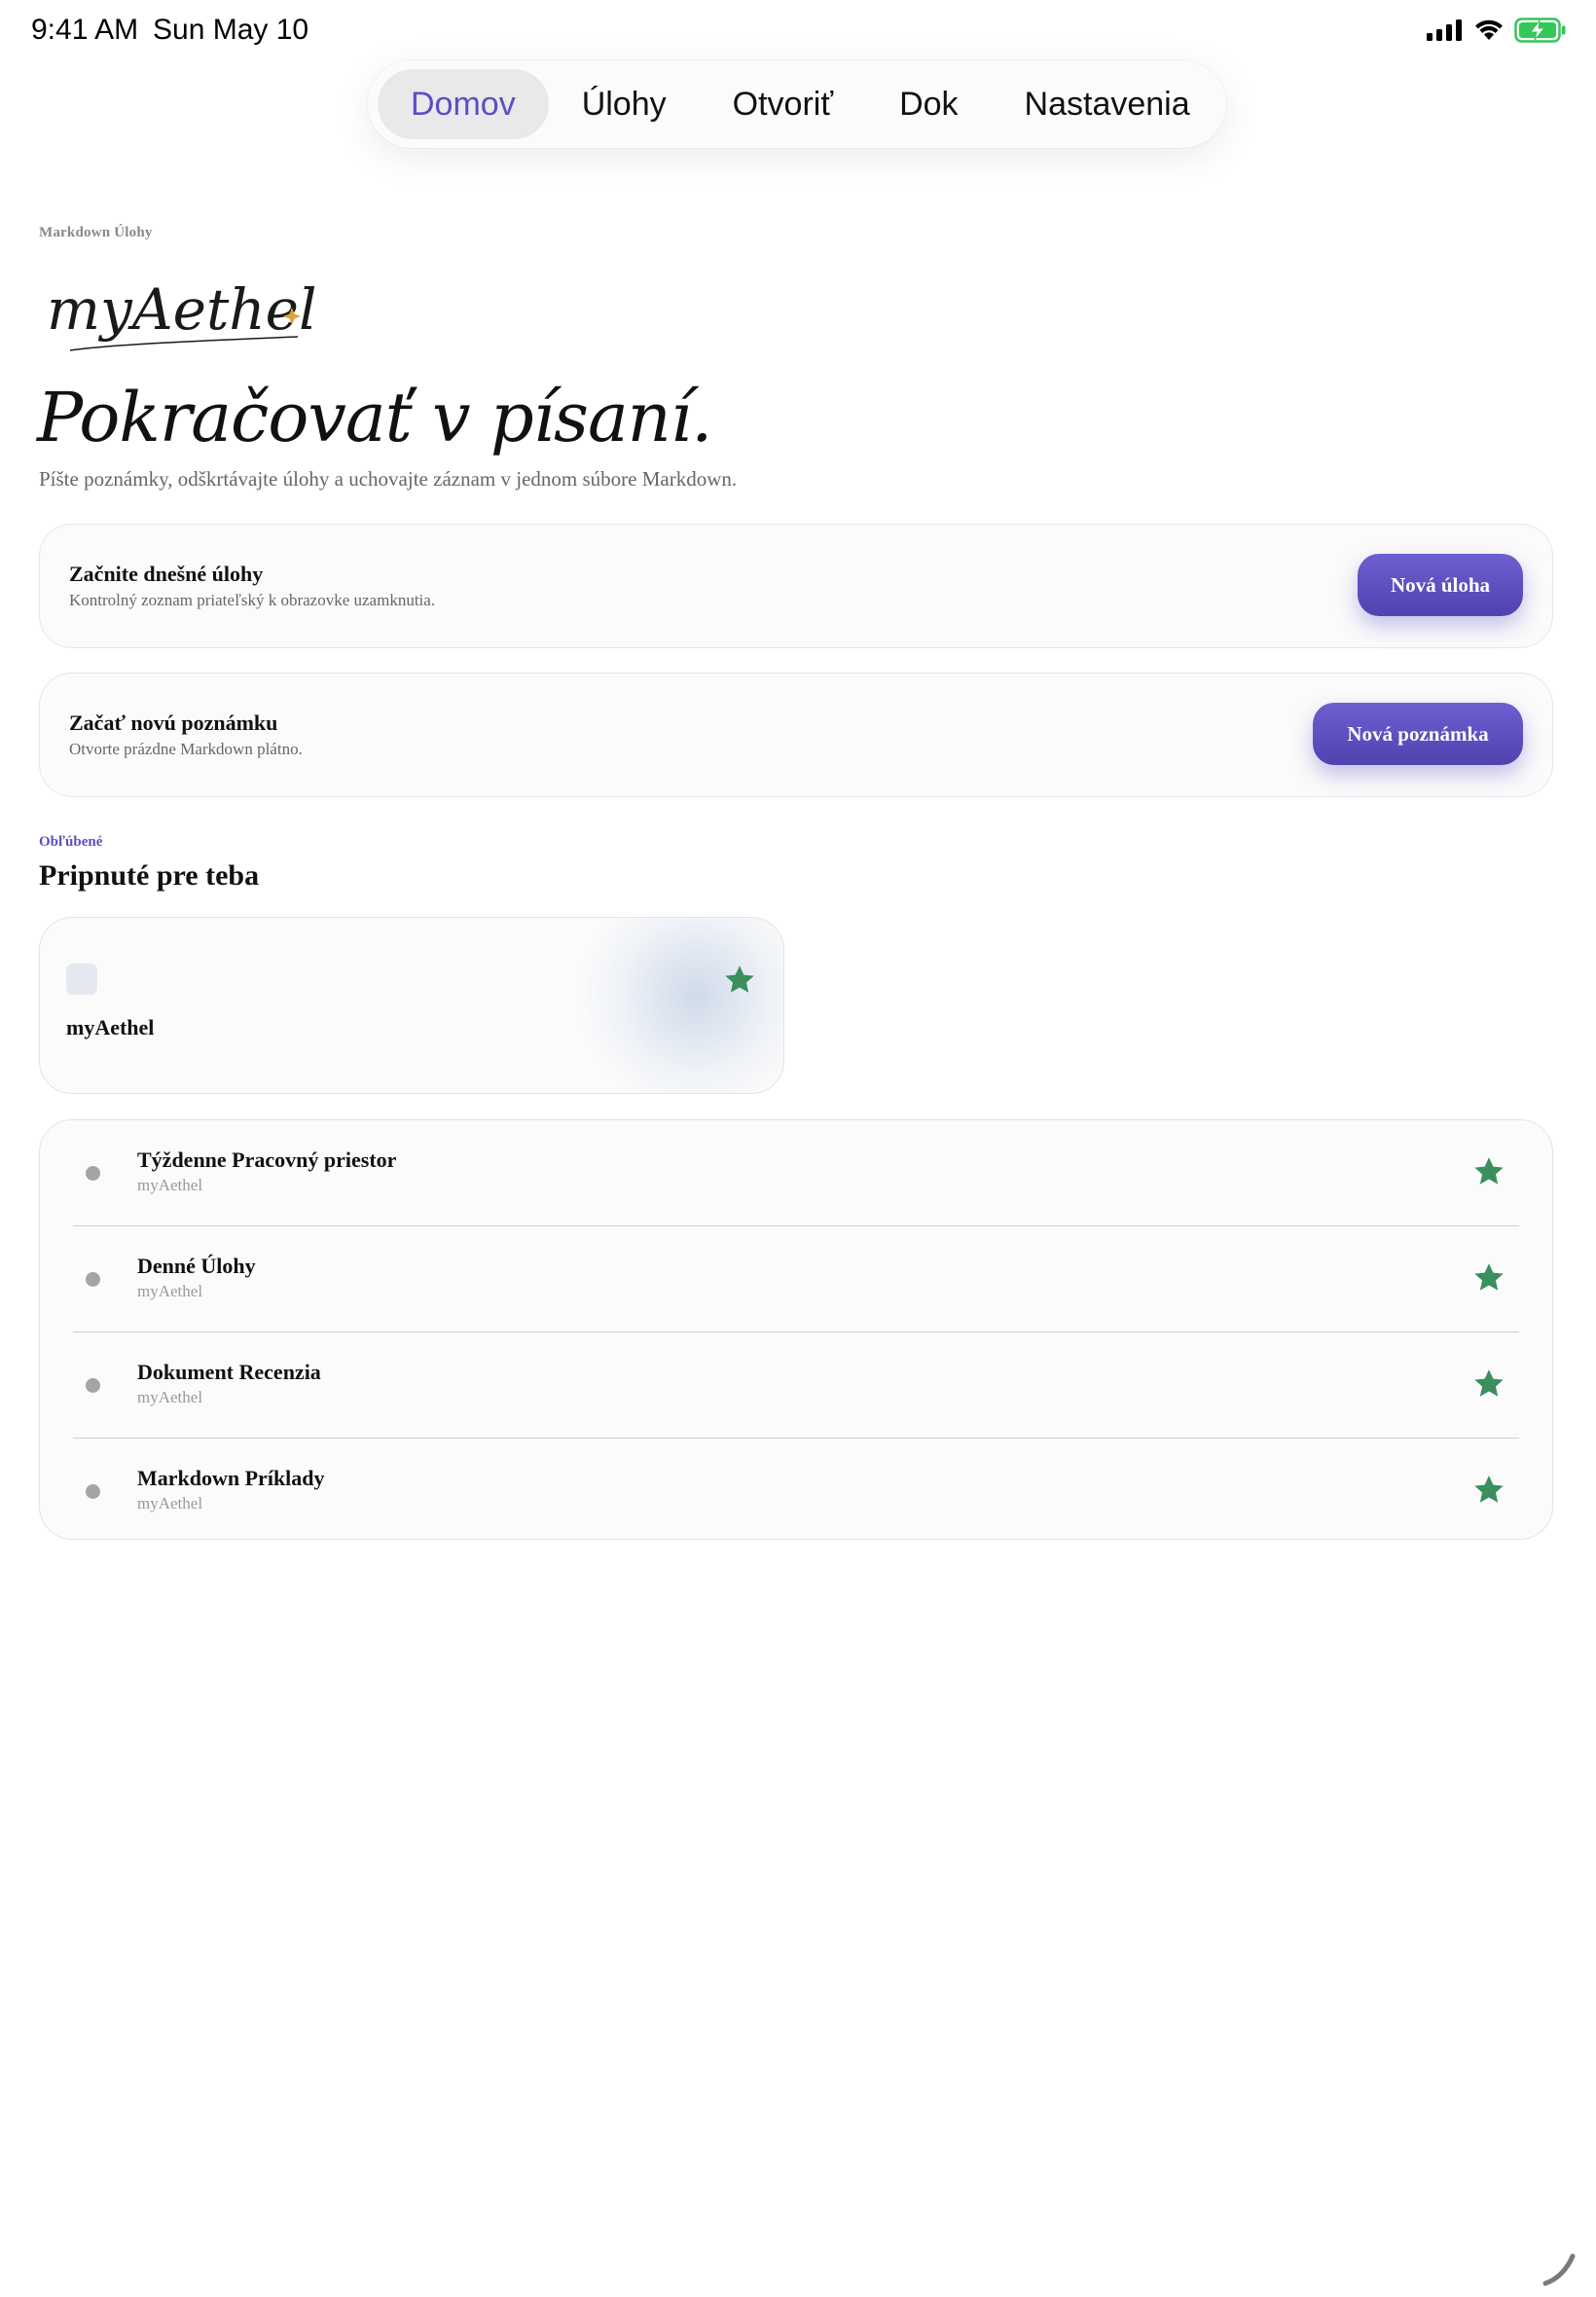 This screenshot has height=2297, width=1596. I want to click on tab-otvorit: Otvoriť, so click(783, 104).